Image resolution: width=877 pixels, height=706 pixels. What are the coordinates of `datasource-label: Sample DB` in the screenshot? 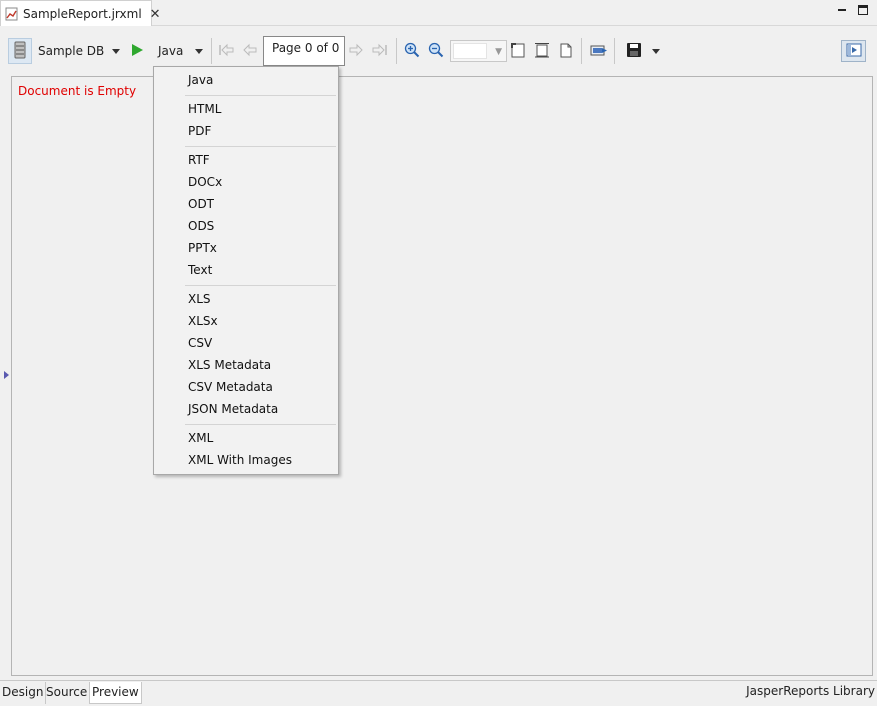 It's located at (71, 51).